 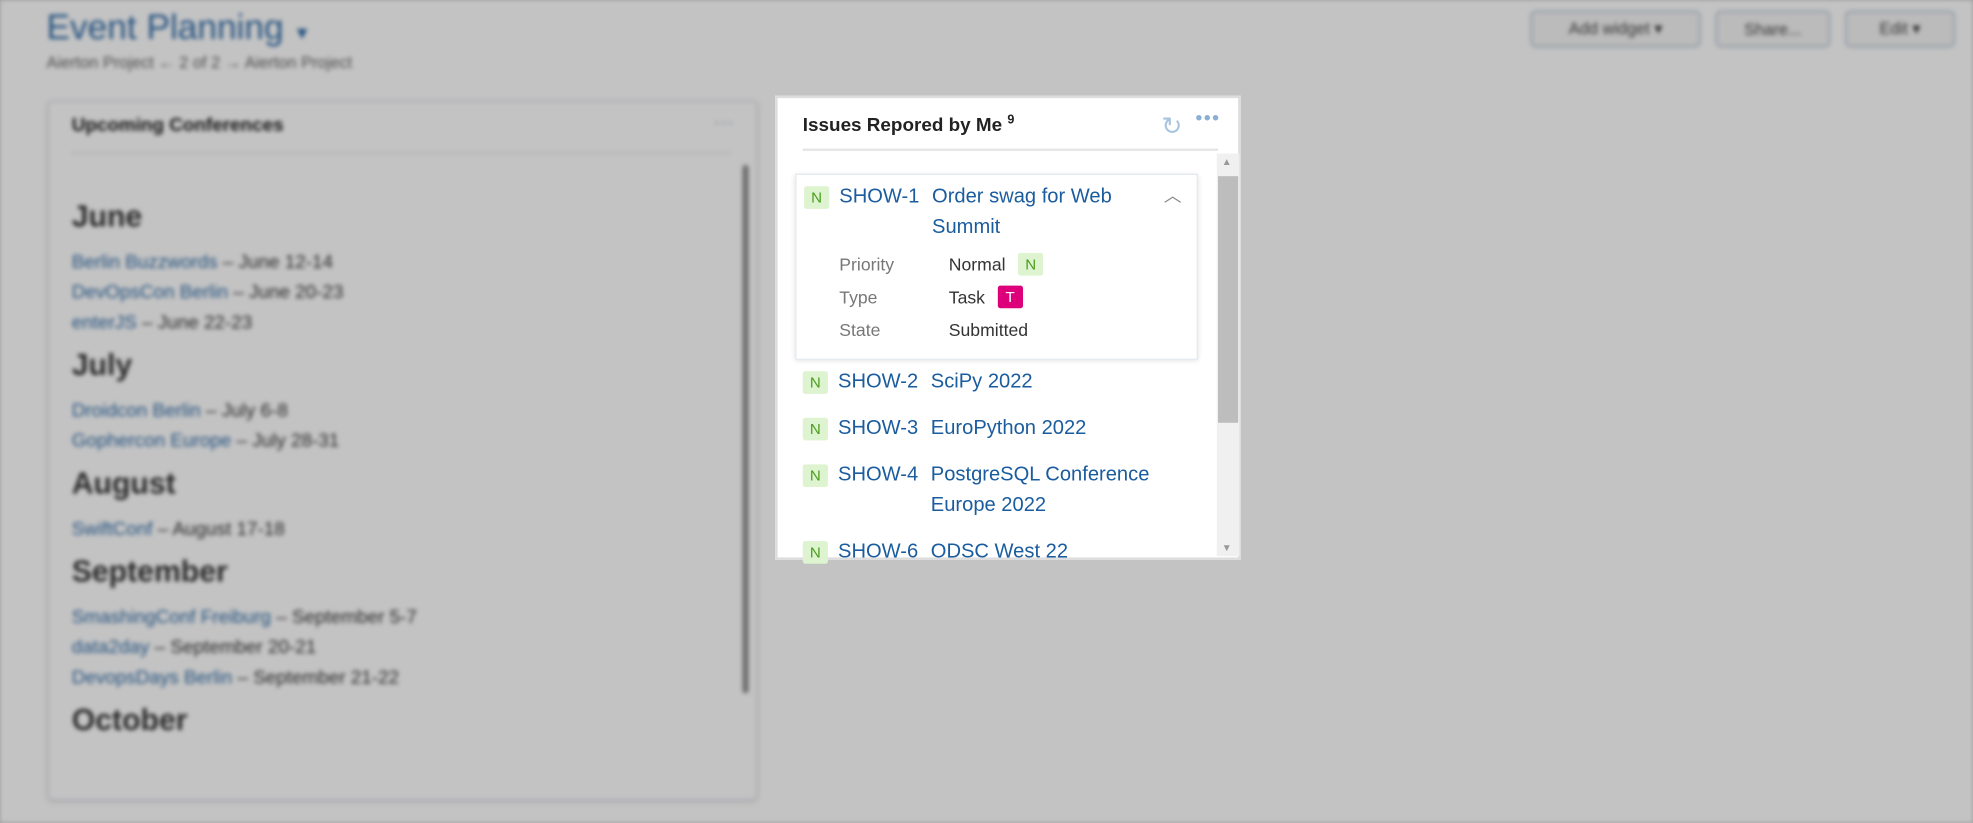 I want to click on field-priority: Priority Normal N, so click(x=1014, y=264).